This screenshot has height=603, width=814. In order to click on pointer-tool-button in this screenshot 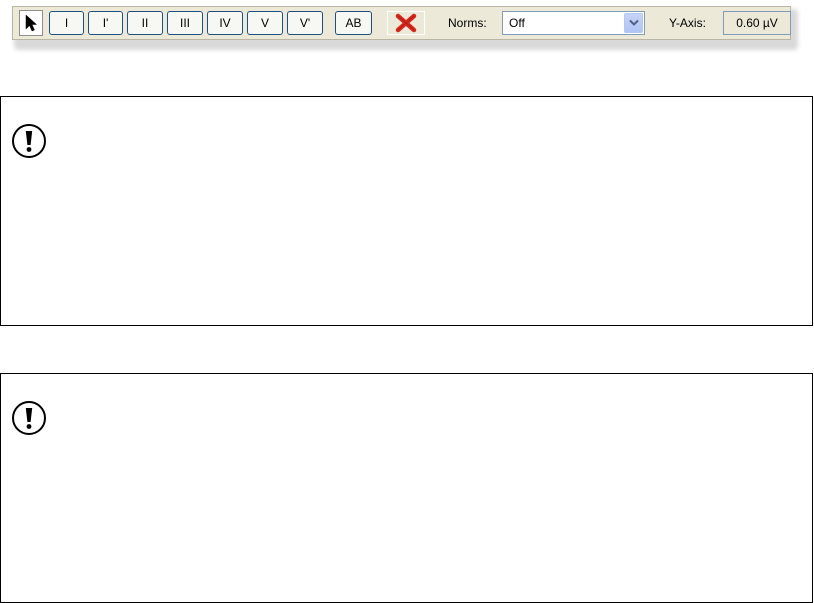, I will do `click(31, 23)`.